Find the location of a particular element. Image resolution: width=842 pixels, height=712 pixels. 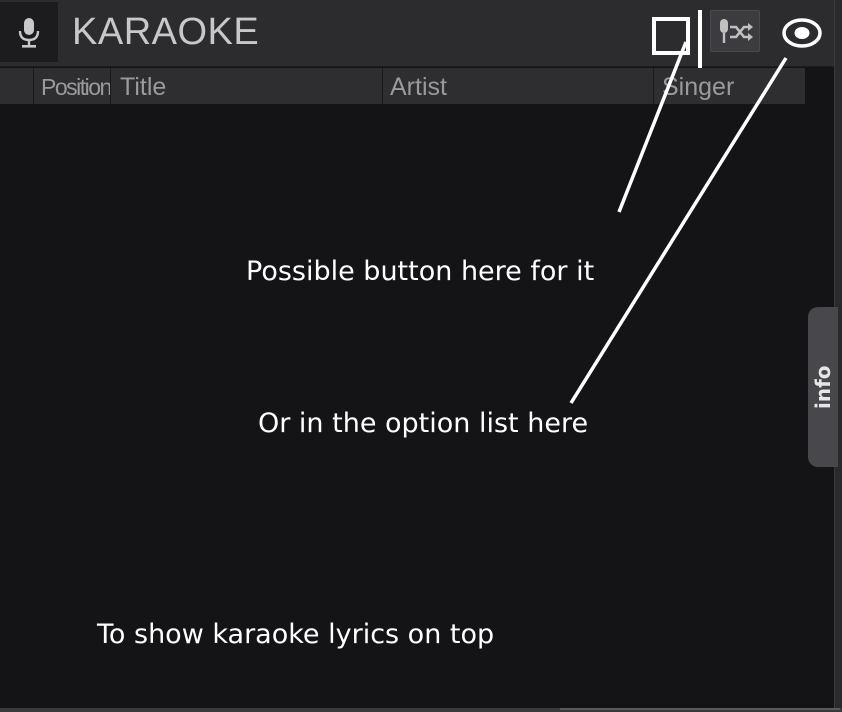

microphone-button is located at coordinates (29, 32).